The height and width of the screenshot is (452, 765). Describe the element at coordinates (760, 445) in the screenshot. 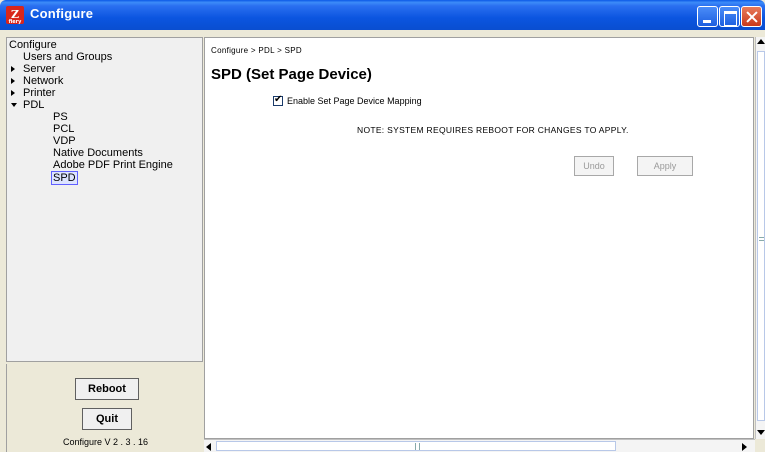

I see `scrollbar-corner` at that location.